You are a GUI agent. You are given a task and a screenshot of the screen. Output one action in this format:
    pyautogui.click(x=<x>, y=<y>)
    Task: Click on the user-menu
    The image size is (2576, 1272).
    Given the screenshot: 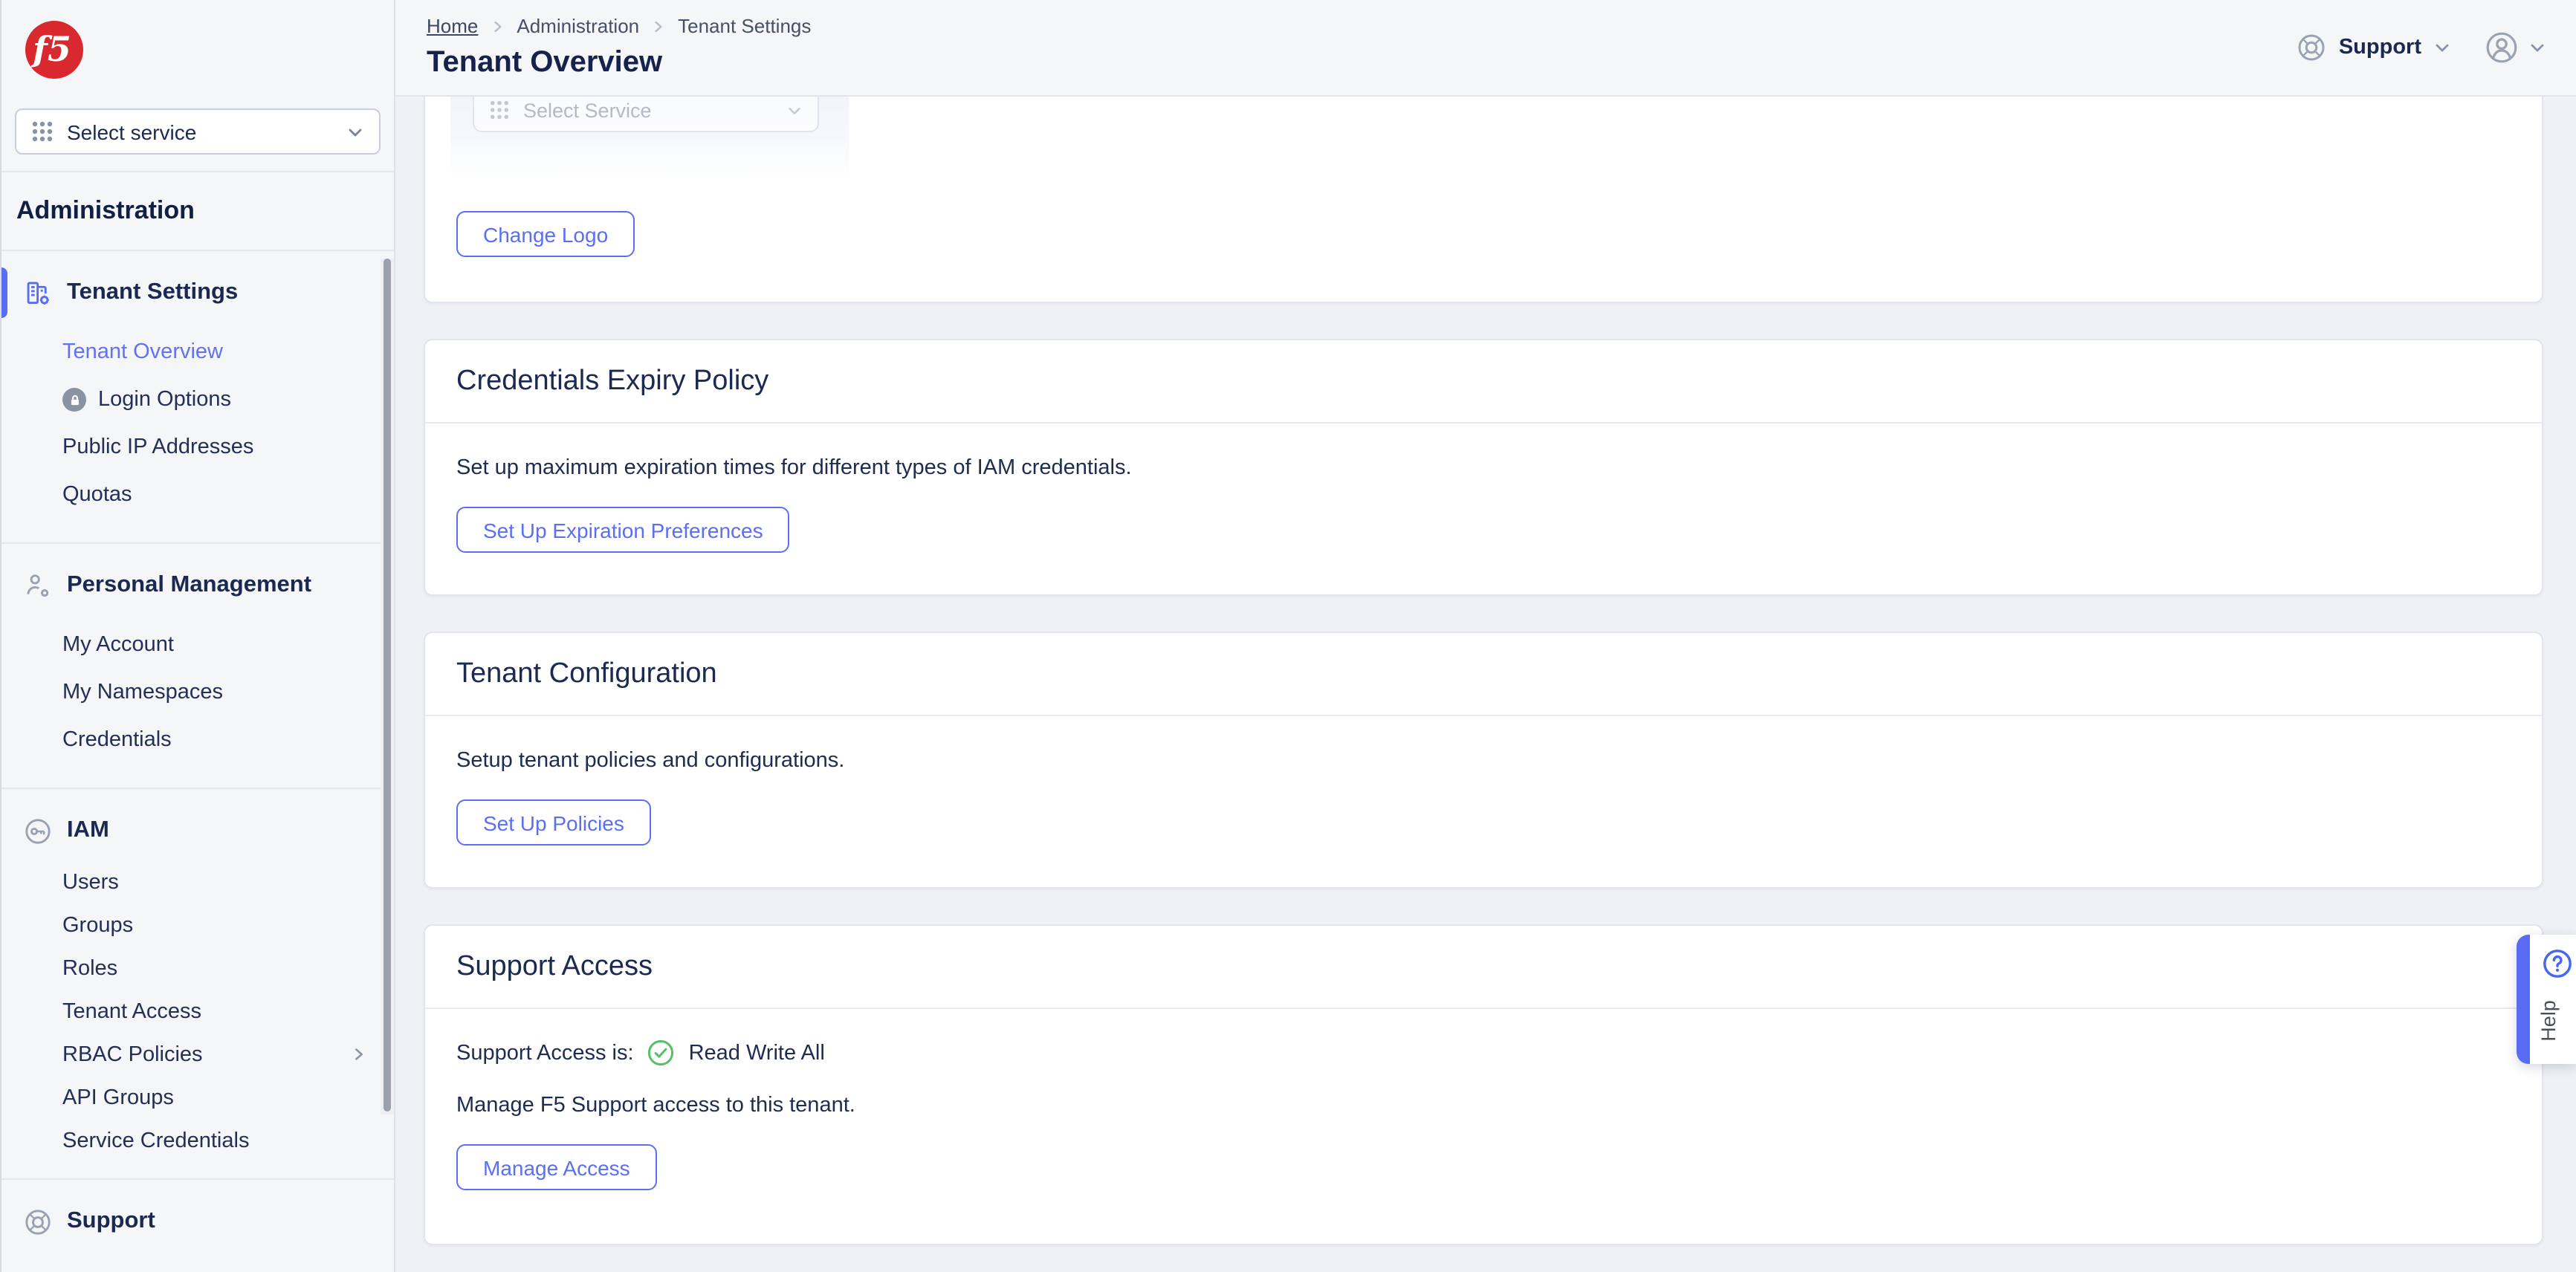 What is the action you would take?
    pyautogui.click(x=2515, y=47)
    